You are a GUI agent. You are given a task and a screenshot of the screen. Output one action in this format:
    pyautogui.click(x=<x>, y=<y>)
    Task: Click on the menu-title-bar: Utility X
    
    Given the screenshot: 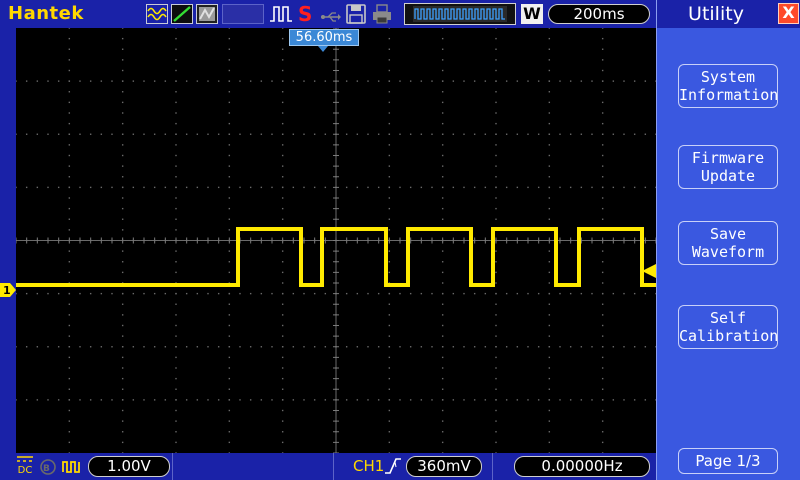 What is the action you would take?
    pyautogui.click(x=728, y=14)
    